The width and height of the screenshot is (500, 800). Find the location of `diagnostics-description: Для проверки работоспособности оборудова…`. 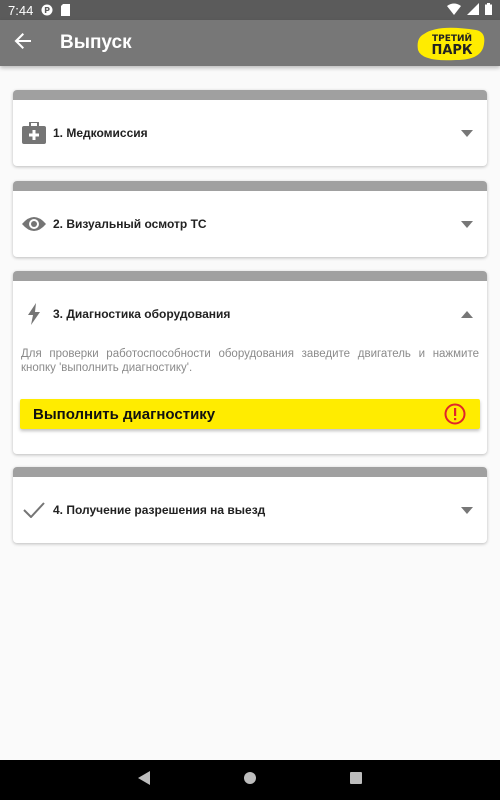

diagnostics-description: Для проверки работоспособности оборудова… is located at coordinates (250, 361).